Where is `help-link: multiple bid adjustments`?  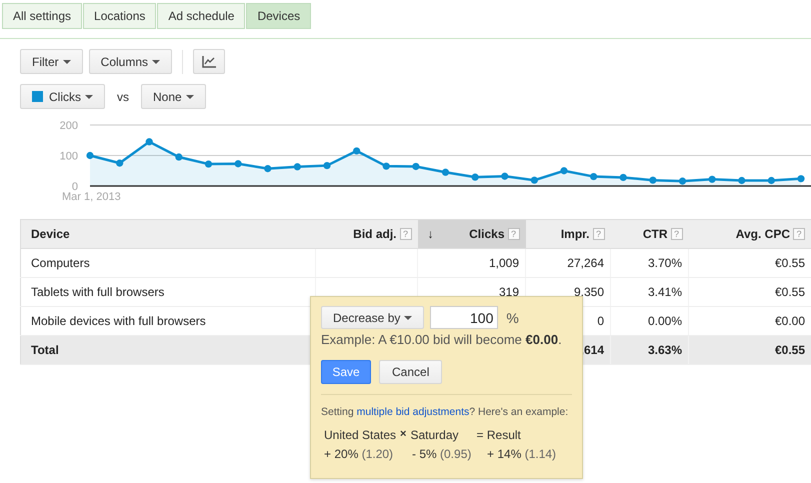
help-link: multiple bid adjustments is located at coordinates (413, 412).